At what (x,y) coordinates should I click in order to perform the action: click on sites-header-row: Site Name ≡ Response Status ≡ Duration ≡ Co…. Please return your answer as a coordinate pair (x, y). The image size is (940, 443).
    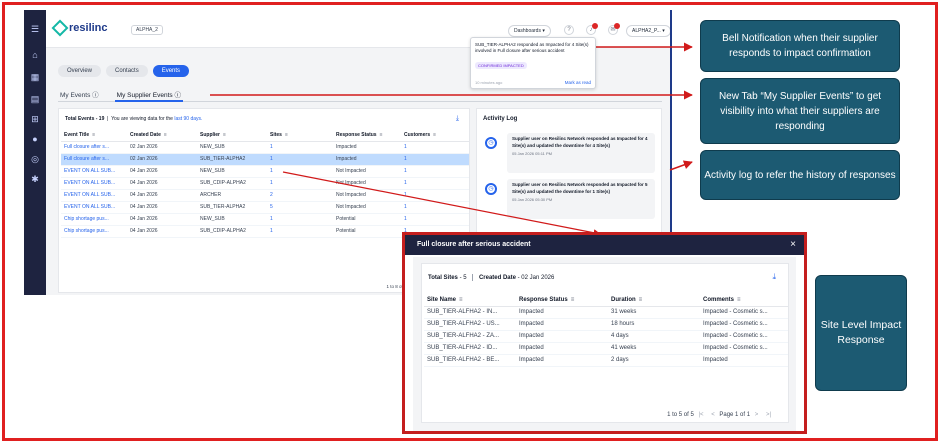
    Looking at the image, I should click on (606, 300).